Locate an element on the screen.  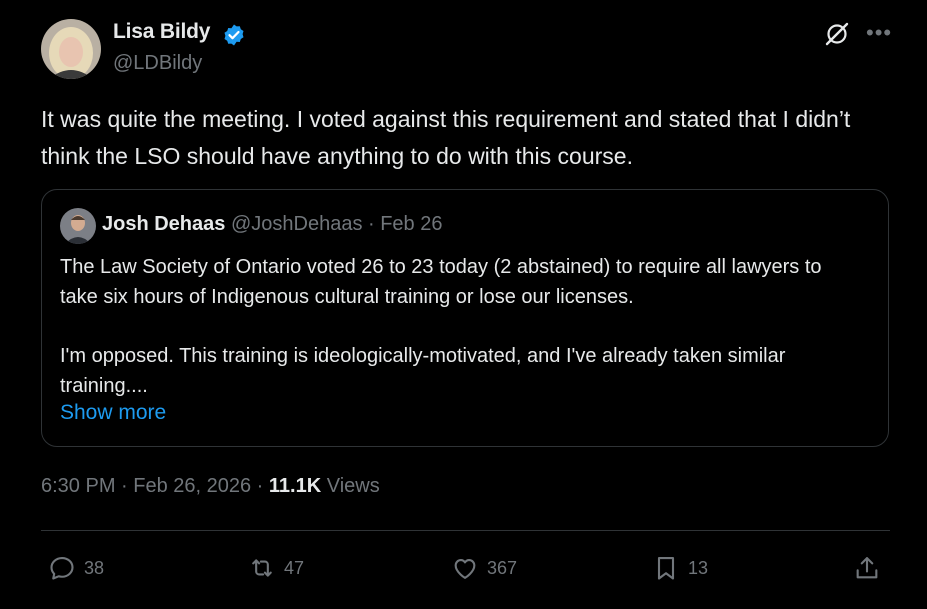
share-icon is located at coordinates (867, 568).